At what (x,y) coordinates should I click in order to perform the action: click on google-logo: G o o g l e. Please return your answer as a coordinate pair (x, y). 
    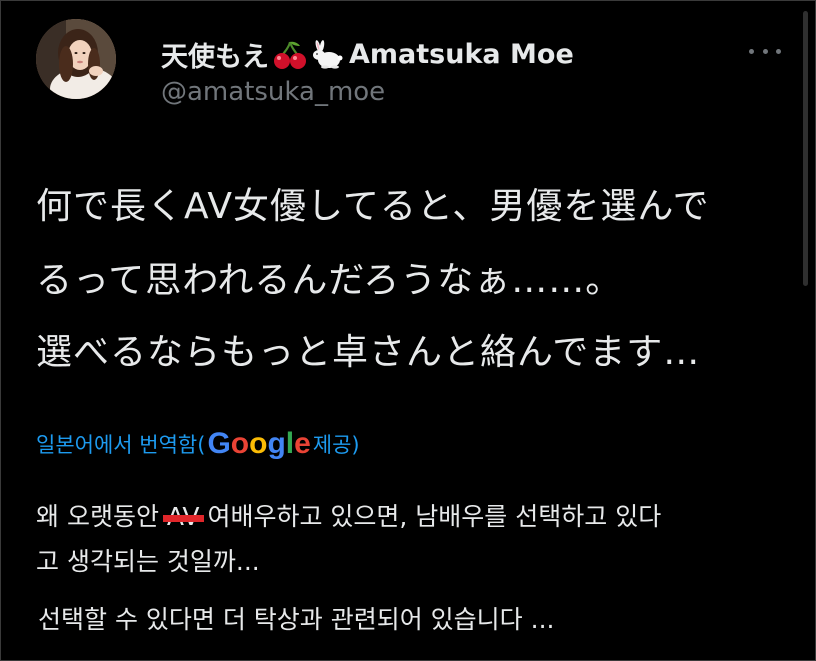
    Looking at the image, I should click on (258, 444).